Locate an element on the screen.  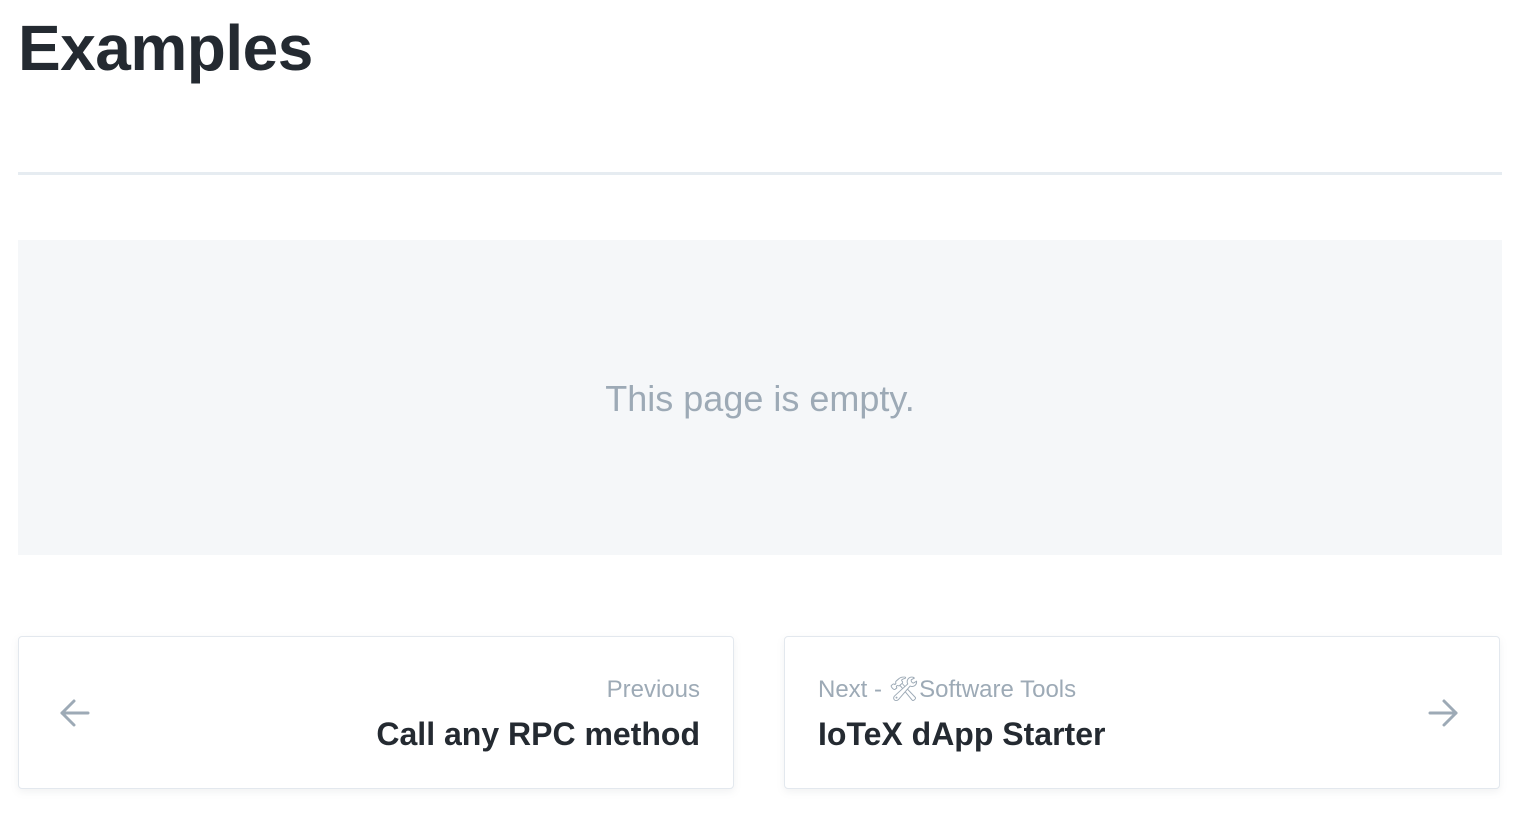
previous-page-title: Call any RPC method is located at coordinates (538, 734).